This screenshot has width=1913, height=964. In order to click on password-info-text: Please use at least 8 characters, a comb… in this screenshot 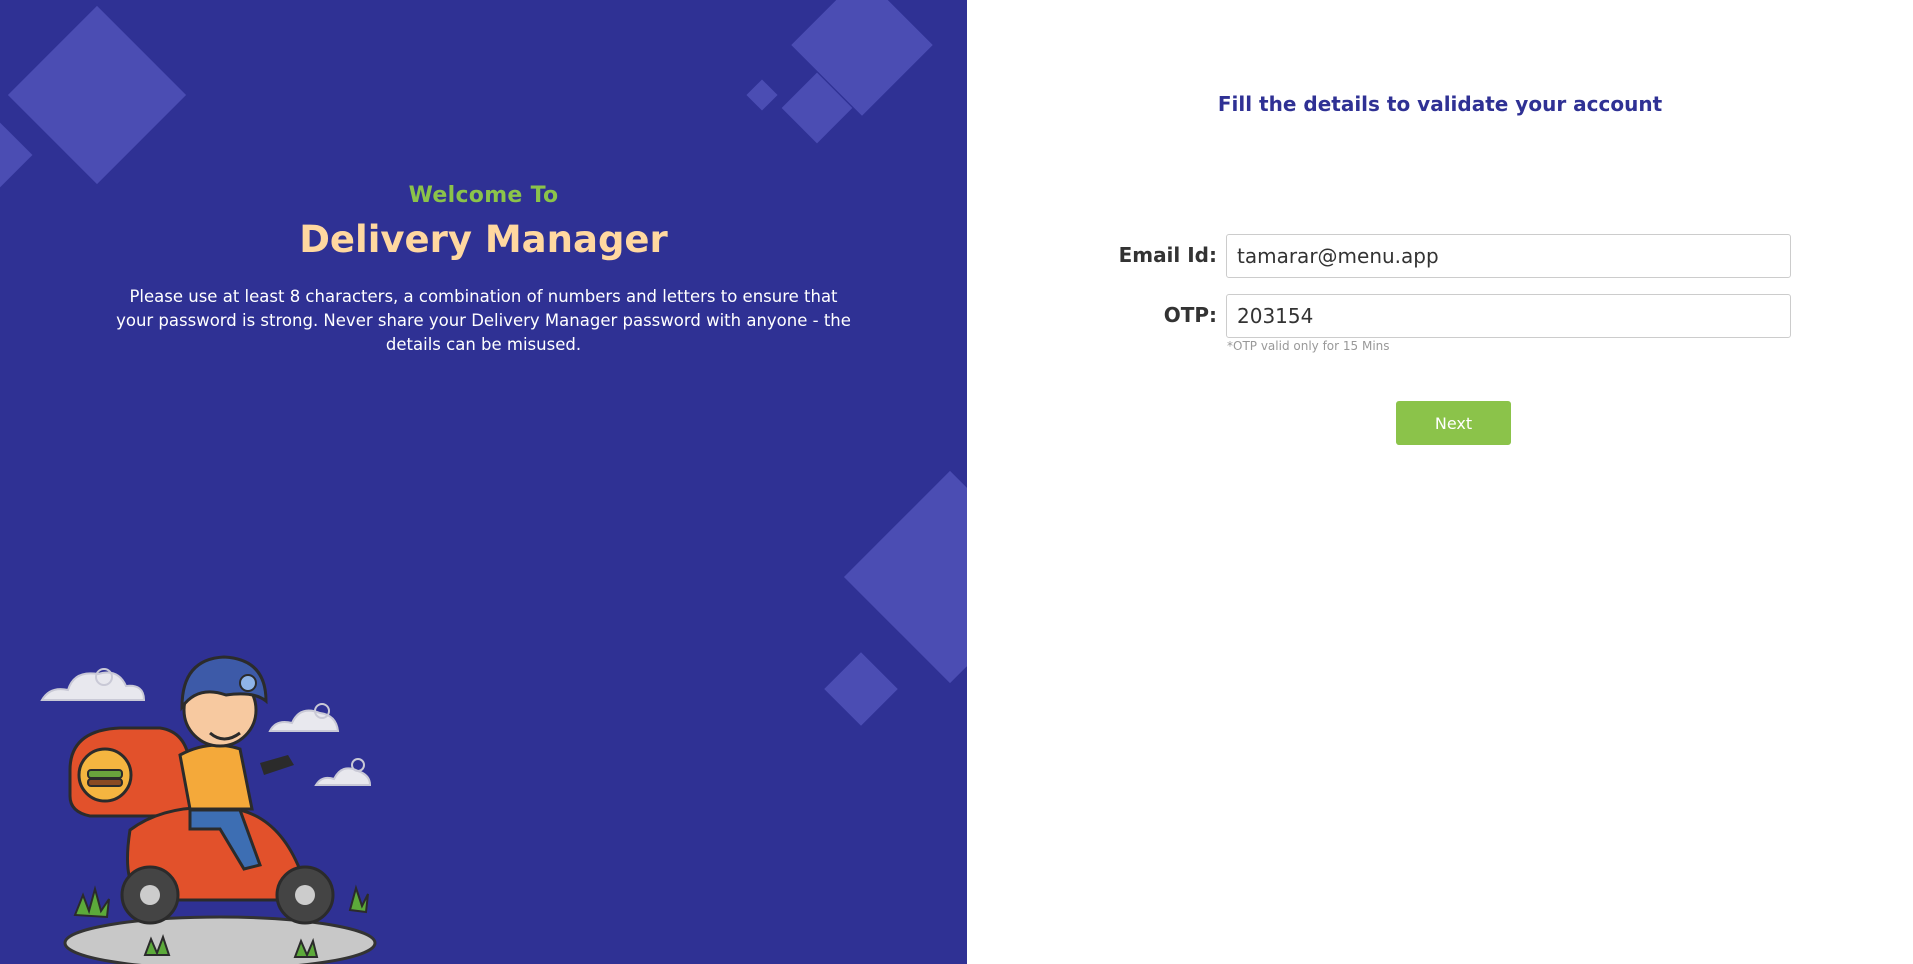, I will do `click(483, 320)`.